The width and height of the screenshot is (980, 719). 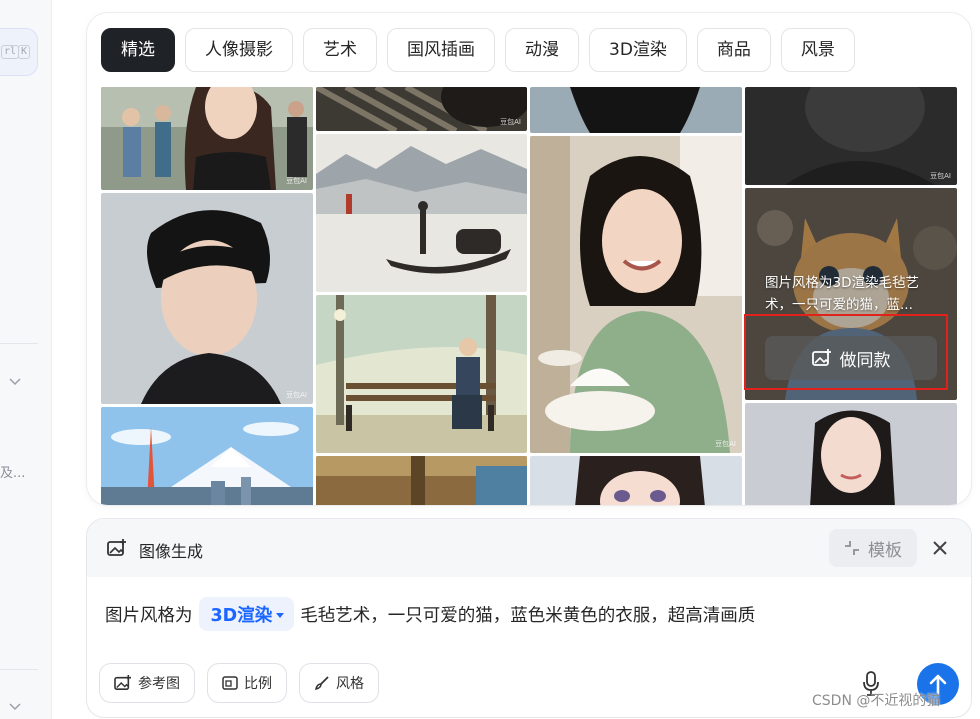 I want to click on gallery-image-anime-girl, so click(x=636, y=480).